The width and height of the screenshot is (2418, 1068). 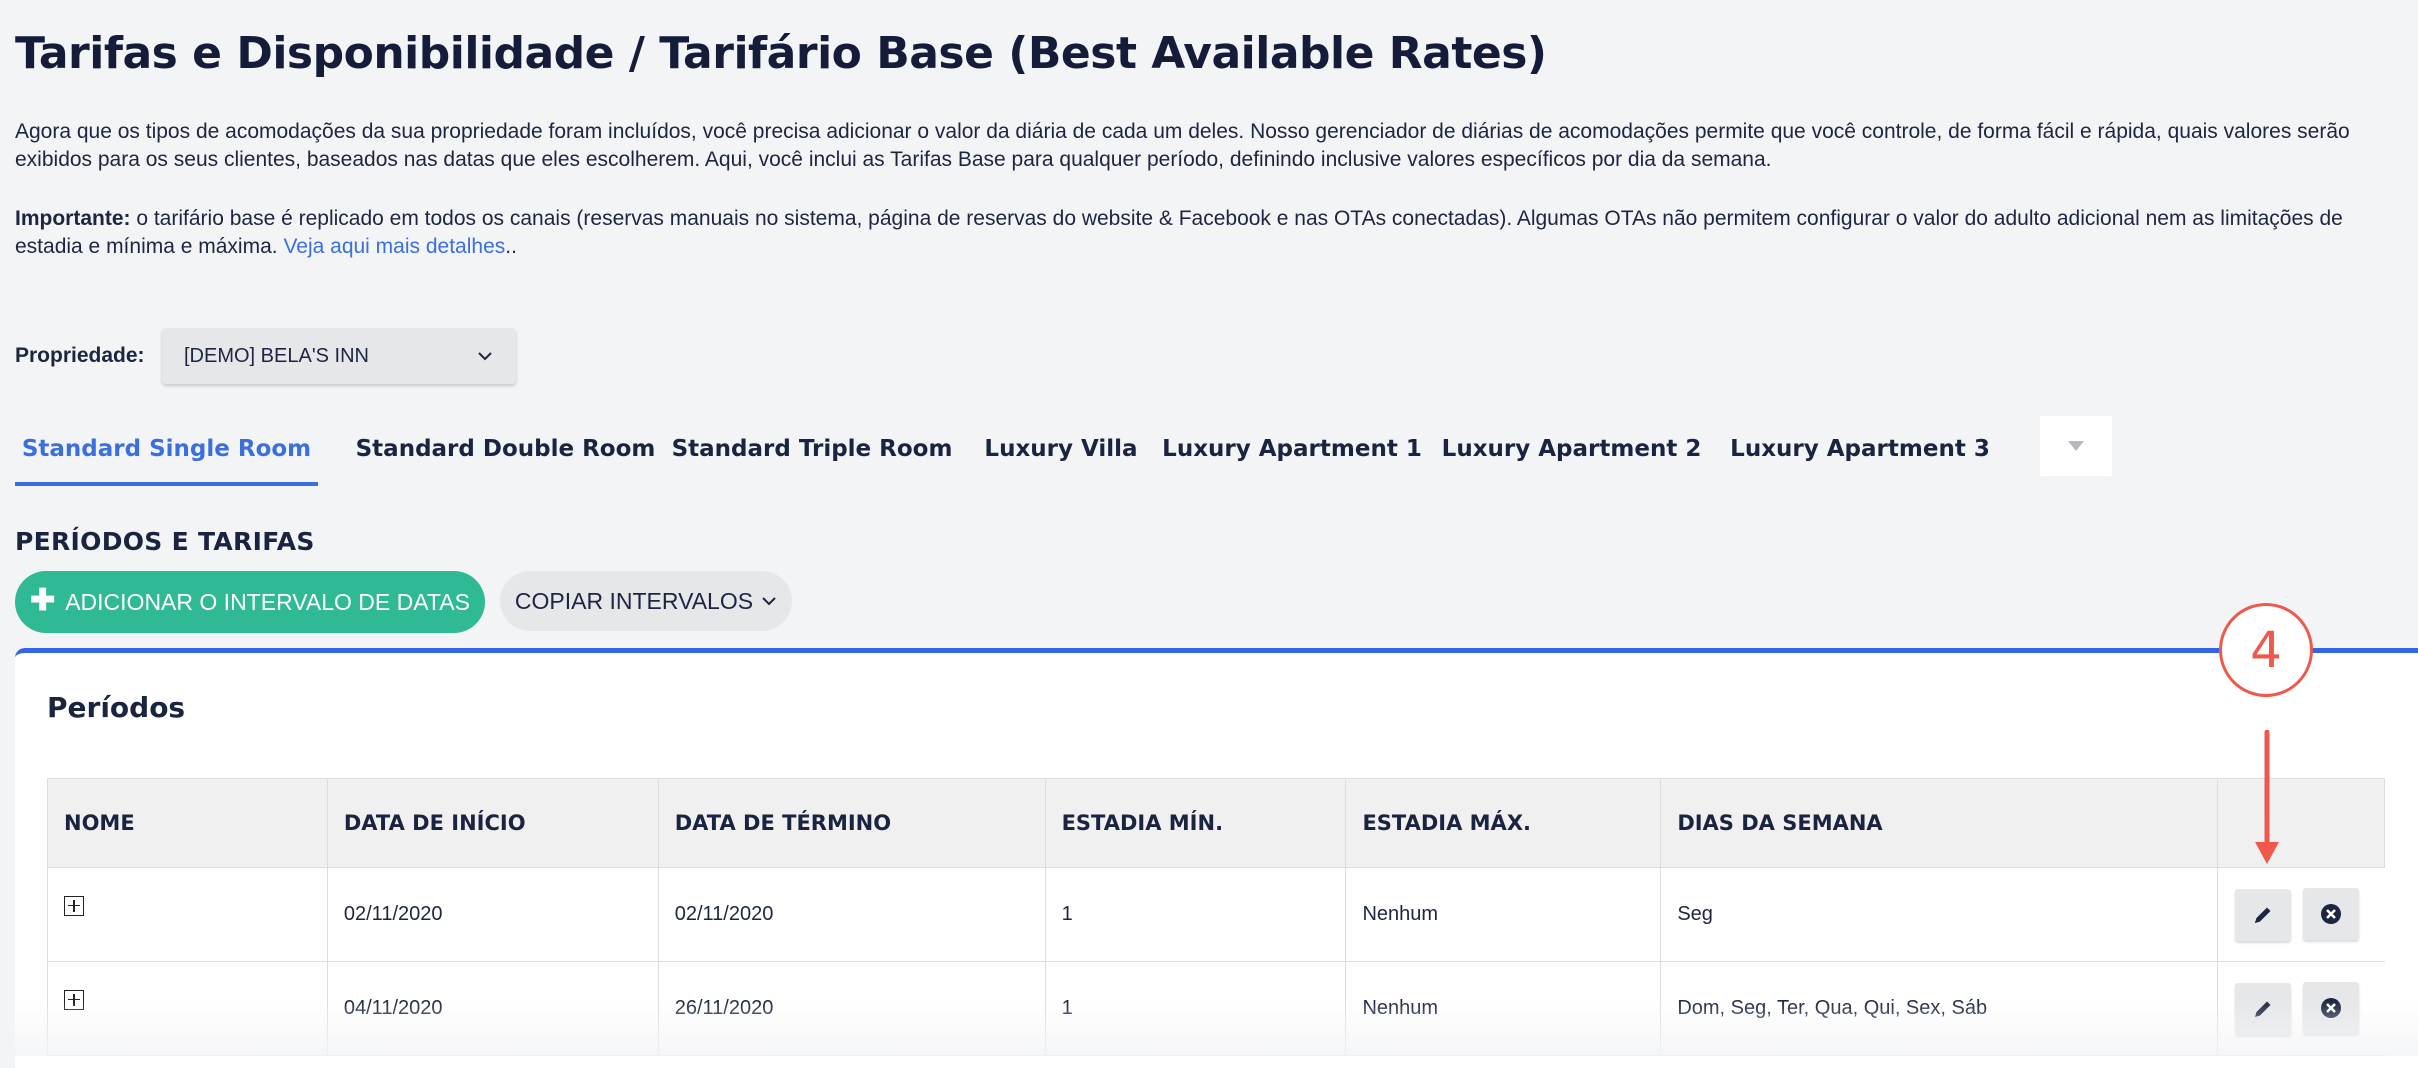 I want to click on details-link: Veja aqui mais detalhes, so click(x=394, y=246).